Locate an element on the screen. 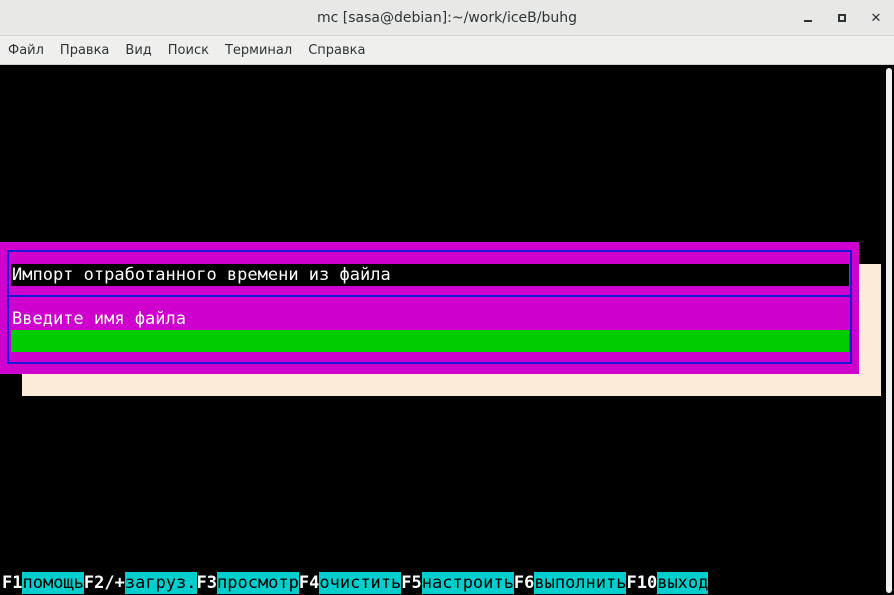 Image resolution: width=894 pixels, height=595 pixels. fkey-number: F2/+ is located at coordinates (104, 583).